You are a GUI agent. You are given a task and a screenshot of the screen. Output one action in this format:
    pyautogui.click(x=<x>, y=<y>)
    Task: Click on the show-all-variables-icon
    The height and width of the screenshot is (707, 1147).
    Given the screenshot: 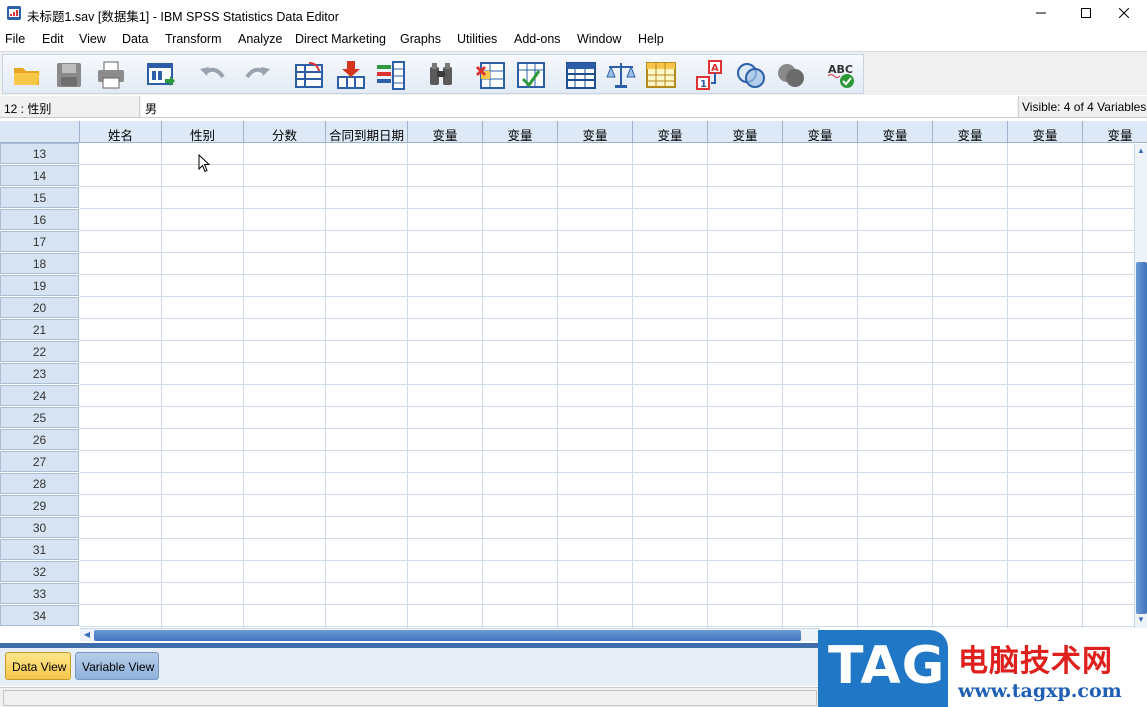 What is the action you would take?
    pyautogui.click(x=791, y=75)
    